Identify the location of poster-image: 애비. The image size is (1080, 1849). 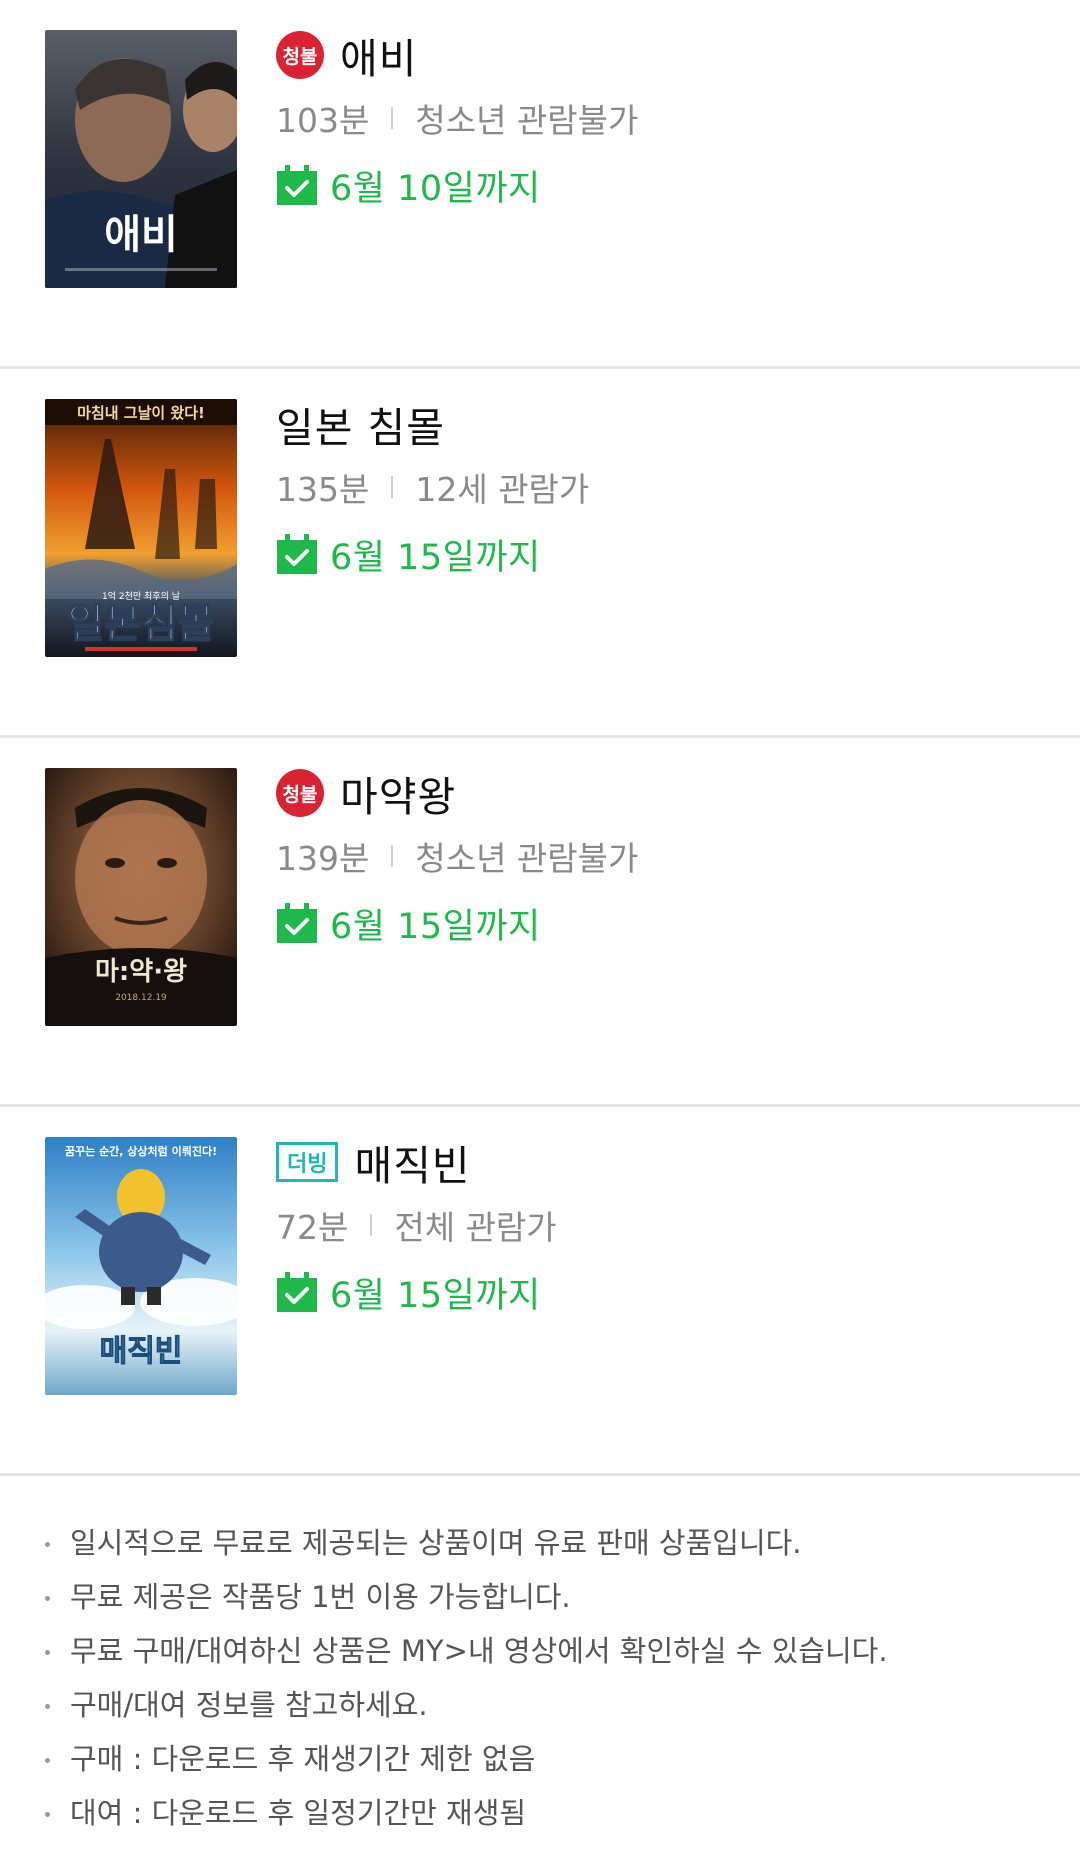
(141, 159).